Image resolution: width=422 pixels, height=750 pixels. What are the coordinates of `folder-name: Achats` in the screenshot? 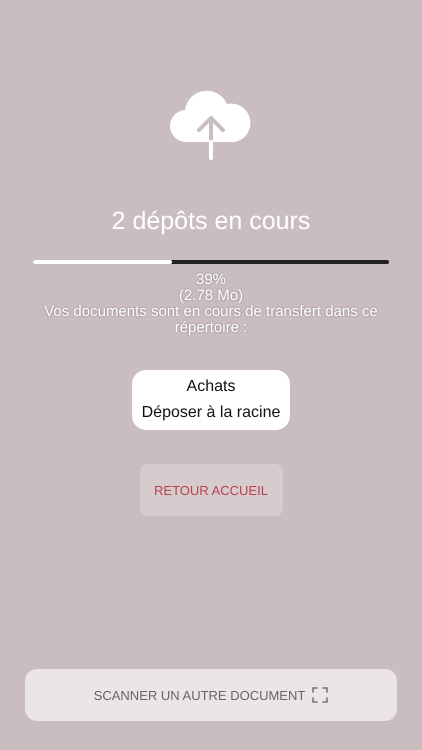 It's located at (211, 387).